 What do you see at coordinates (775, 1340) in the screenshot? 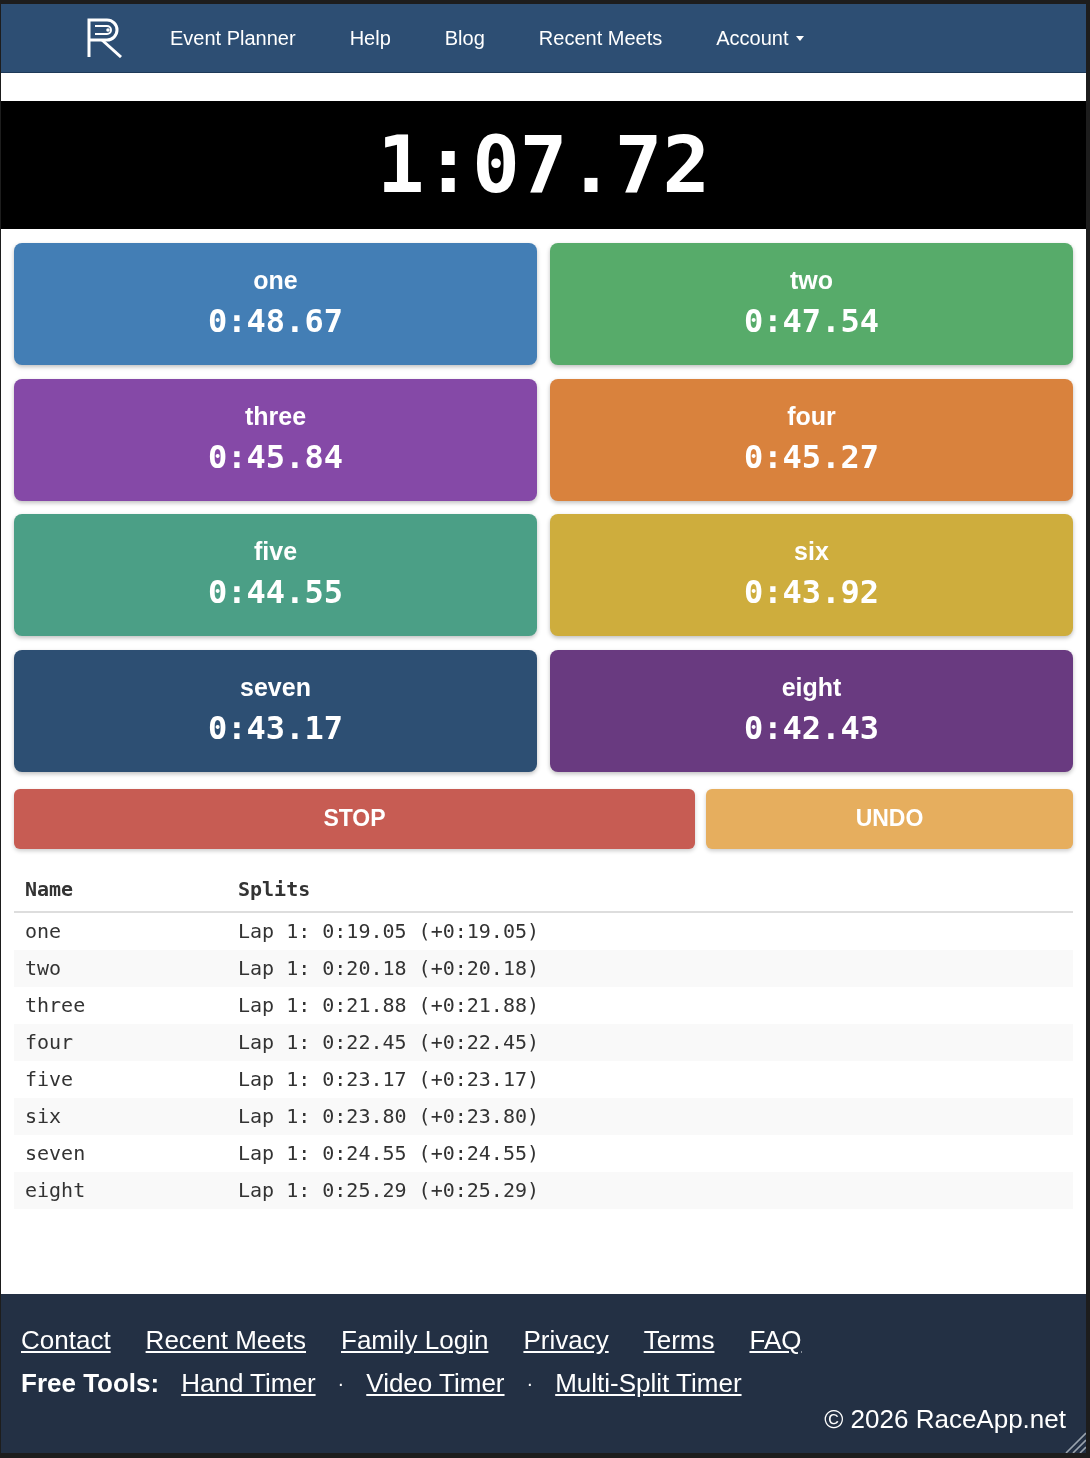
I see `footer-link: FAQ` at bounding box center [775, 1340].